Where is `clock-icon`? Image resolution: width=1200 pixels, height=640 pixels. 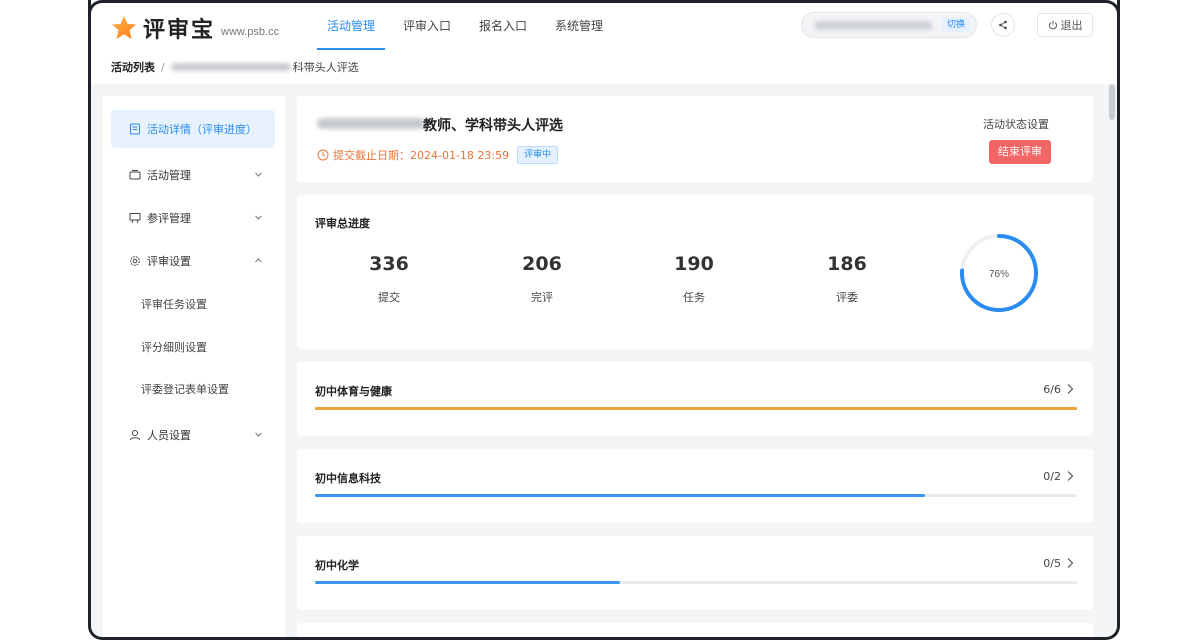
clock-icon is located at coordinates (323, 155).